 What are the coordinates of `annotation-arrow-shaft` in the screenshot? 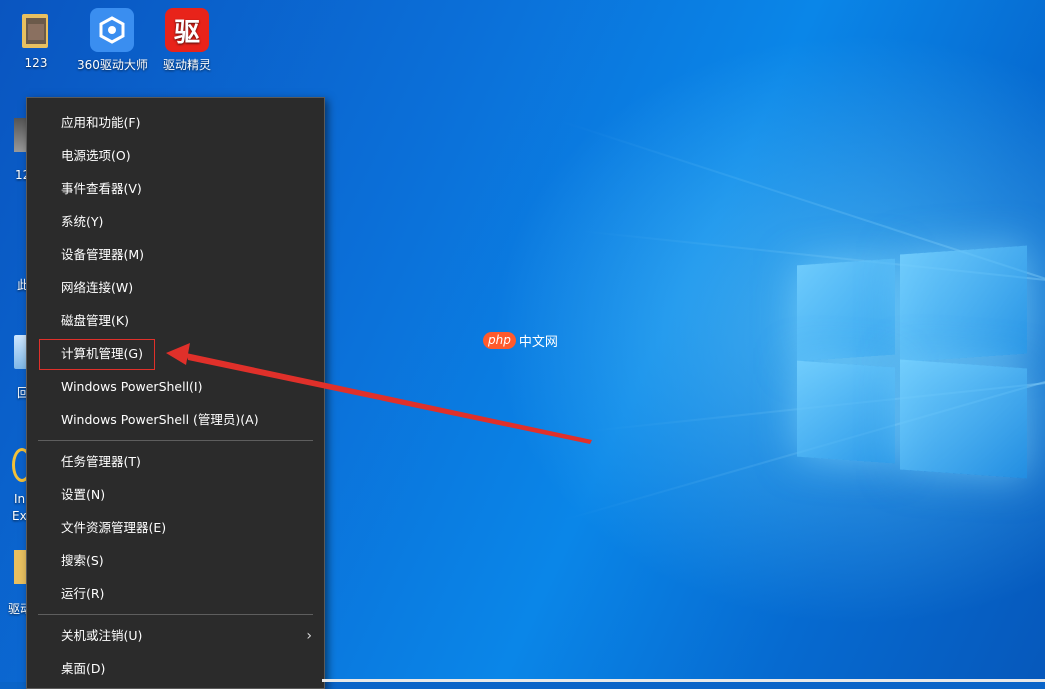 It's located at (389, 398).